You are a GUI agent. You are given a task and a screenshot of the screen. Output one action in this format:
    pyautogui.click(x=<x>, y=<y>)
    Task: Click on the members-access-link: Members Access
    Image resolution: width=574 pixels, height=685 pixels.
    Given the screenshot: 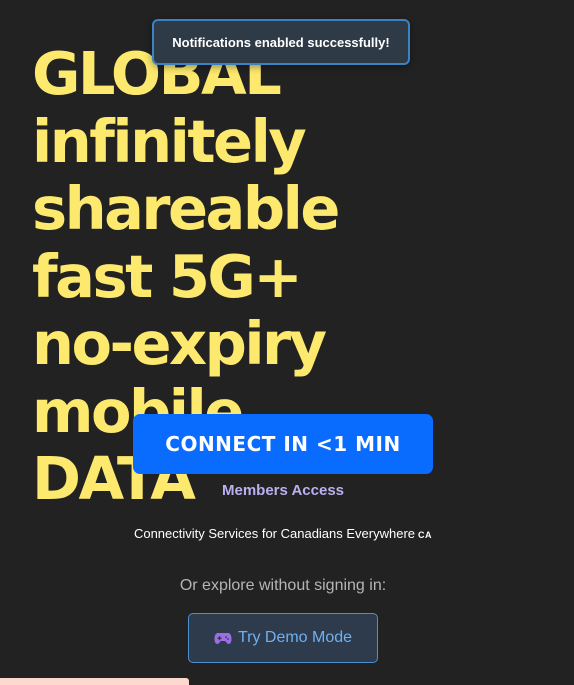 What is the action you would take?
    pyautogui.click(x=283, y=490)
    